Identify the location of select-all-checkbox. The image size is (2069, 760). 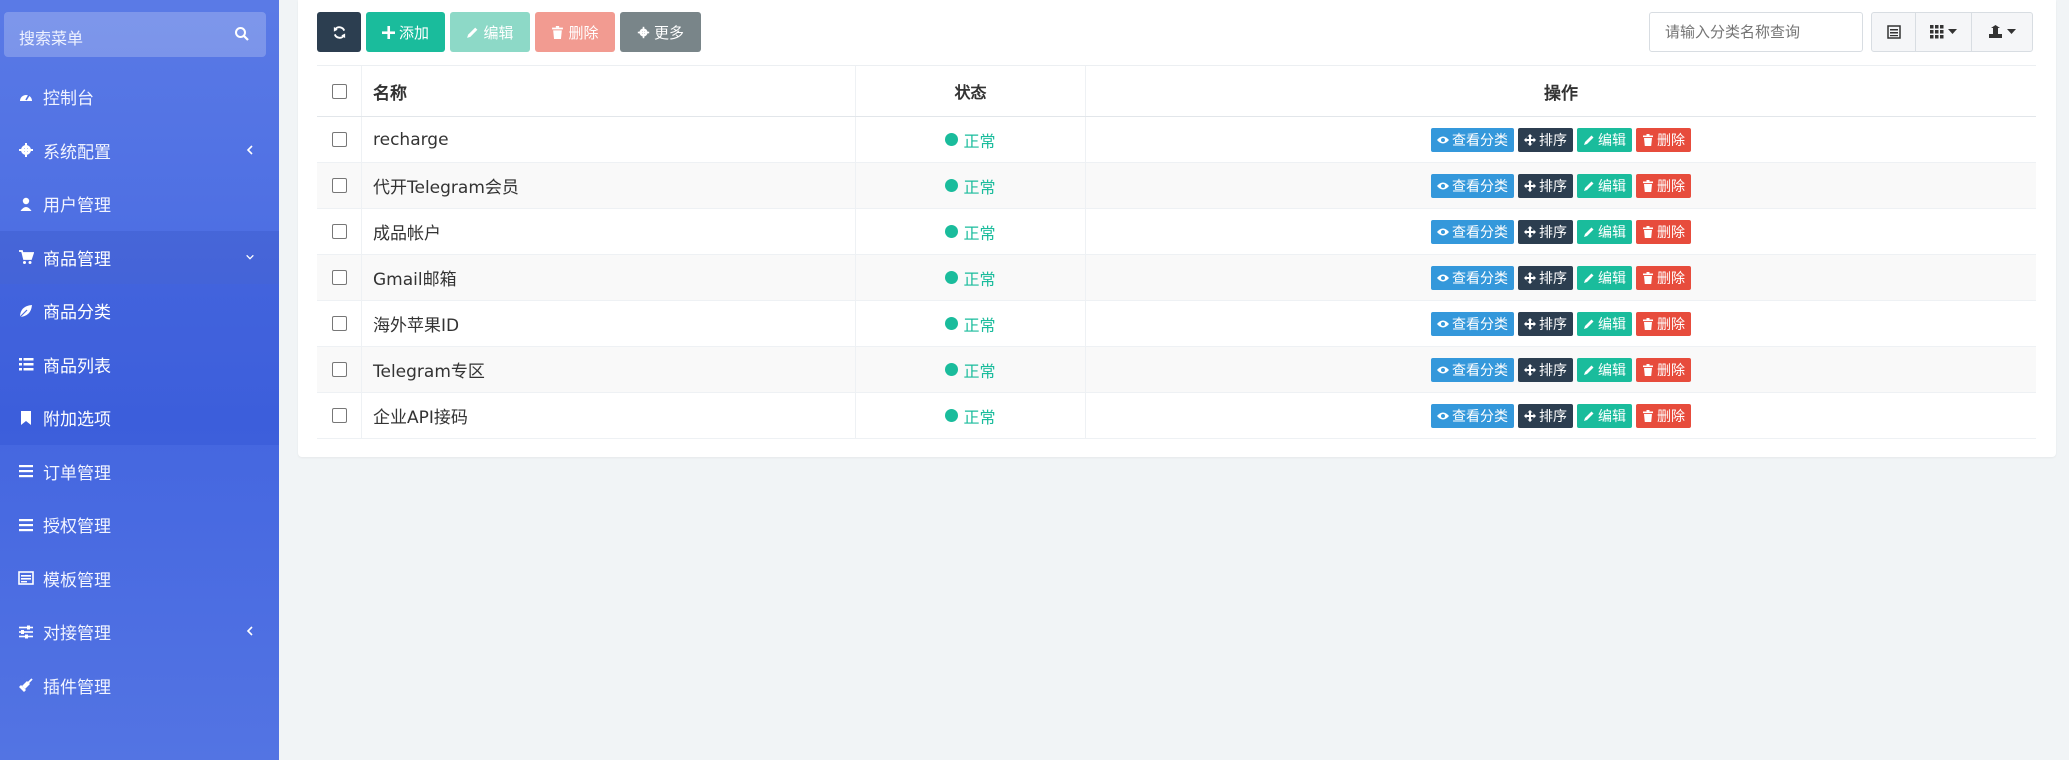
(339, 91).